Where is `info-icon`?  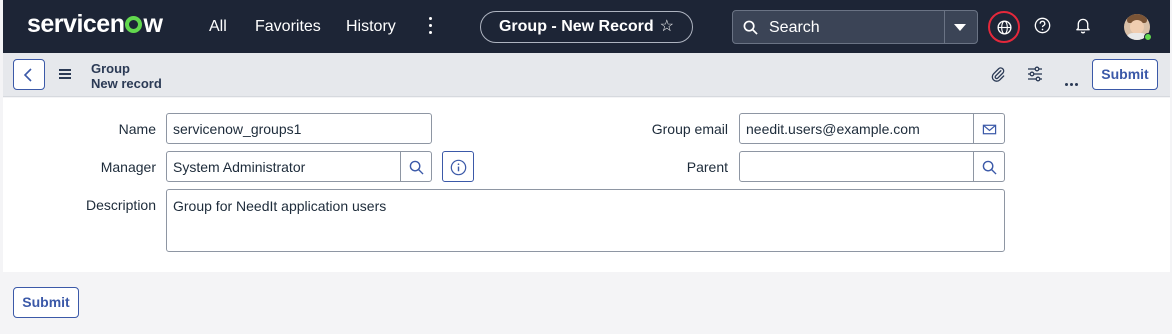 info-icon is located at coordinates (458, 167).